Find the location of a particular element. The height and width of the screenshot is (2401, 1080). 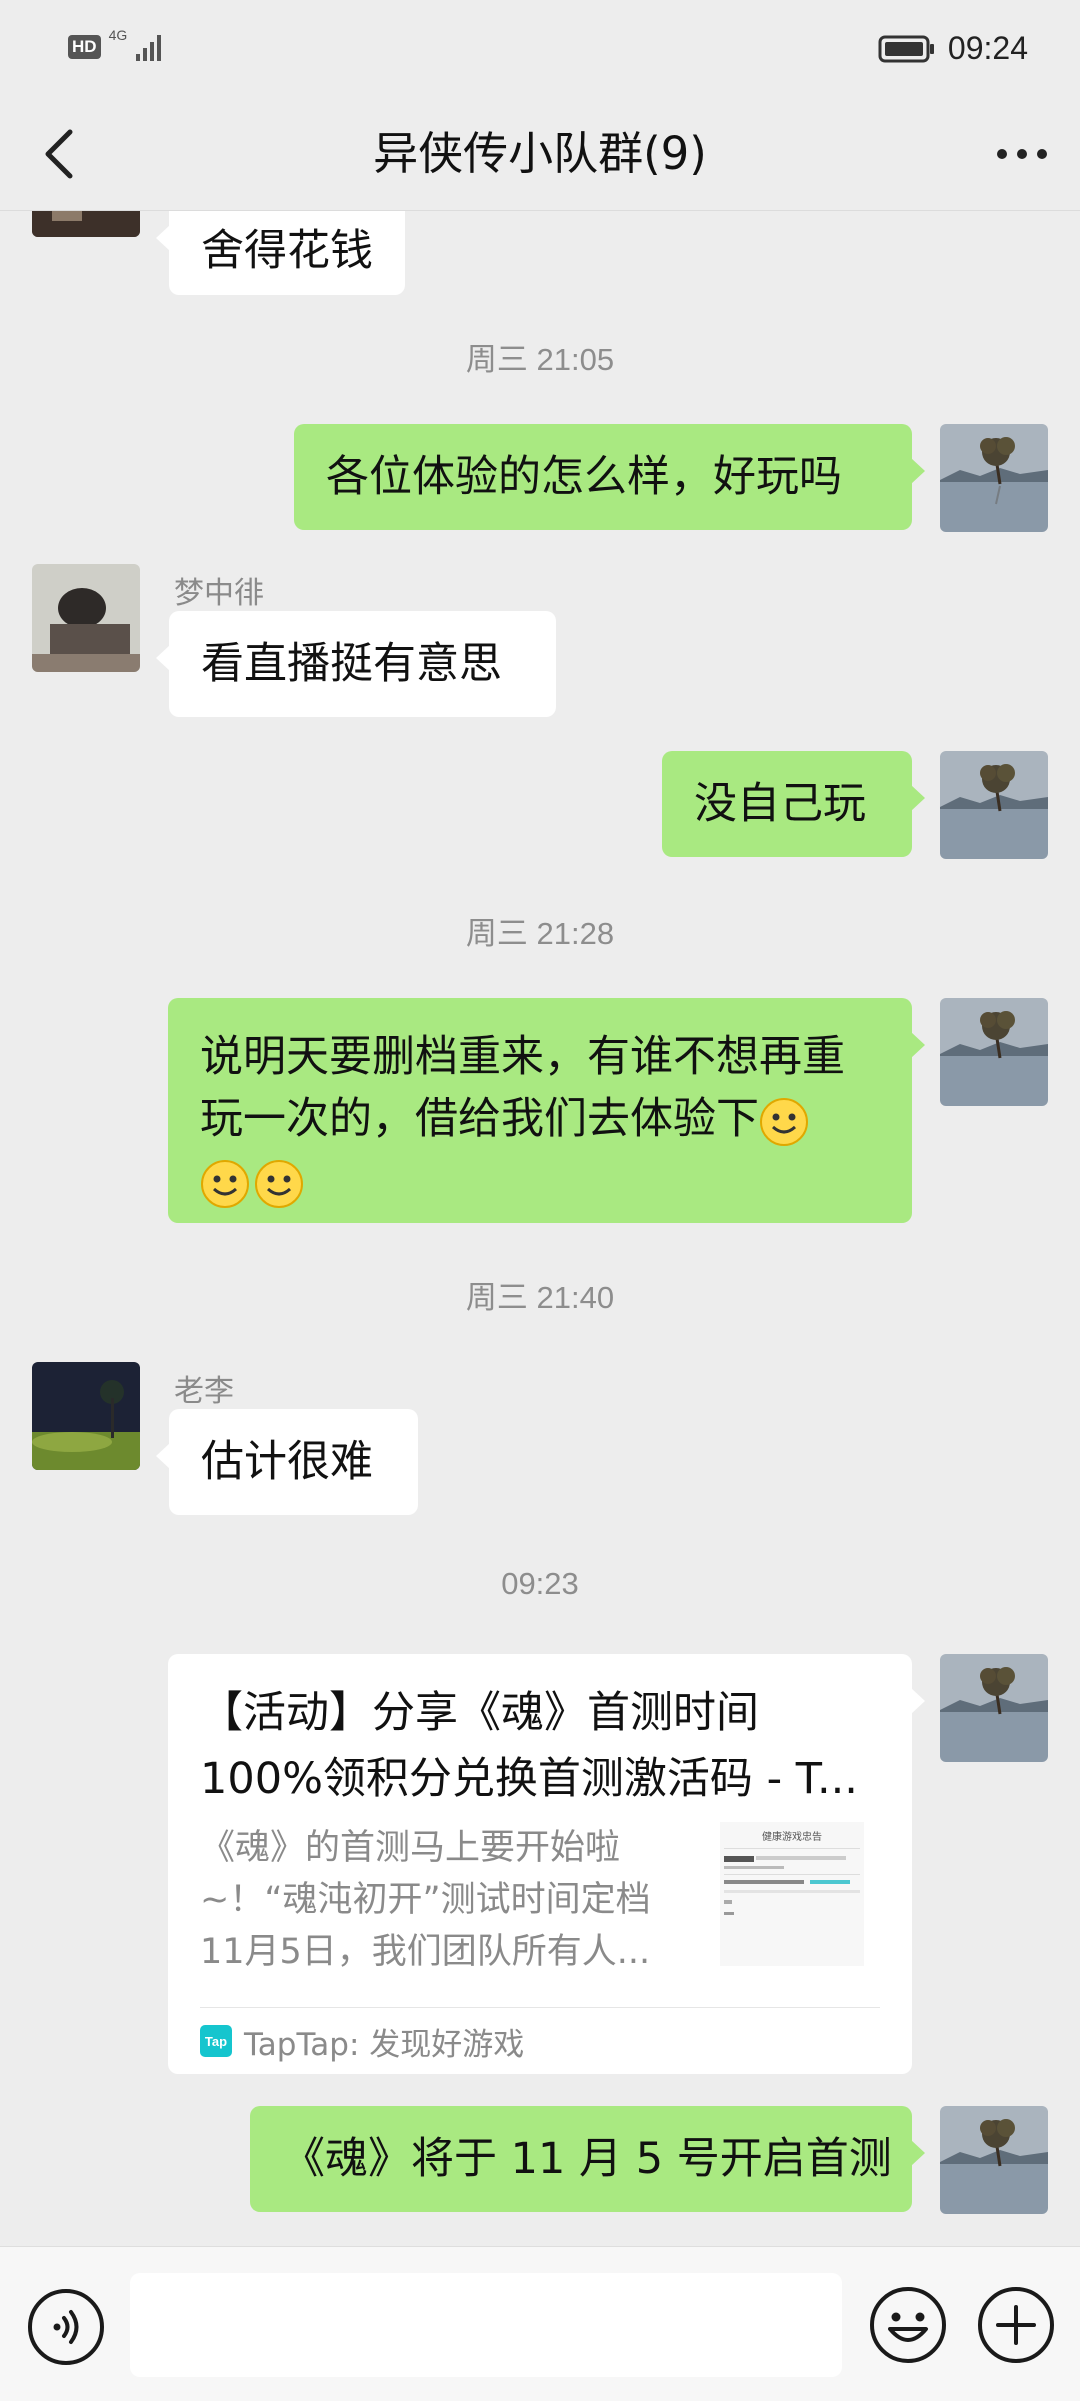

link-card-source: Tap TapTap: 发现好游戏 is located at coordinates (540, 2040).